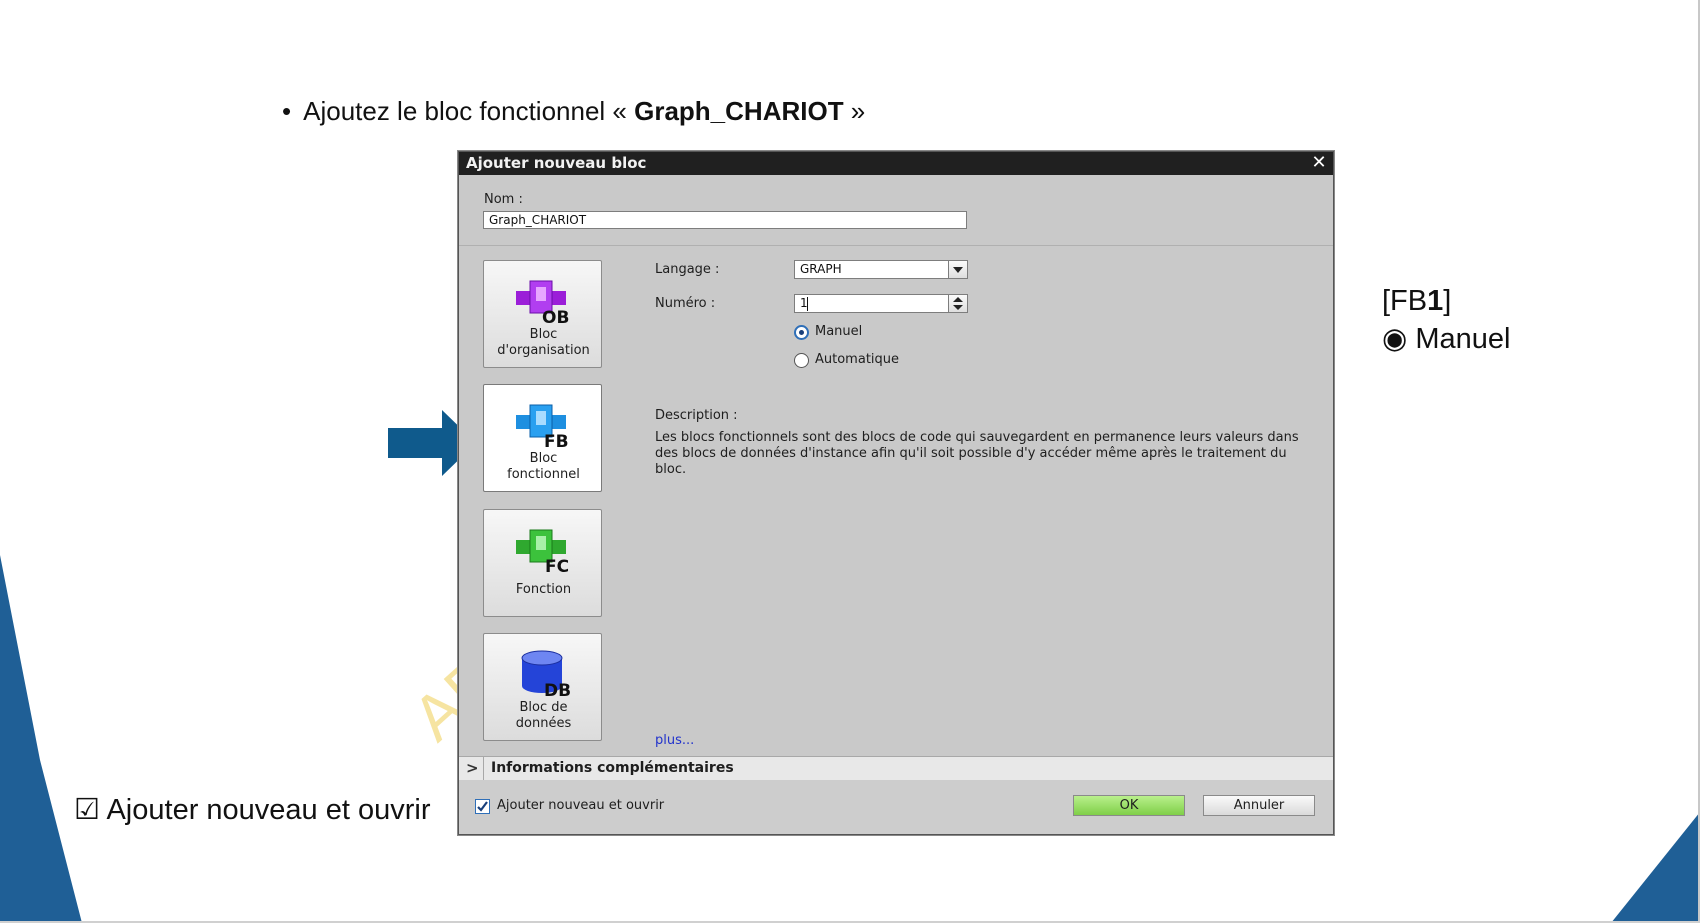 Image resolution: width=1700 pixels, height=923 pixels. I want to click on name-label: Nom :, so click(503, 199).